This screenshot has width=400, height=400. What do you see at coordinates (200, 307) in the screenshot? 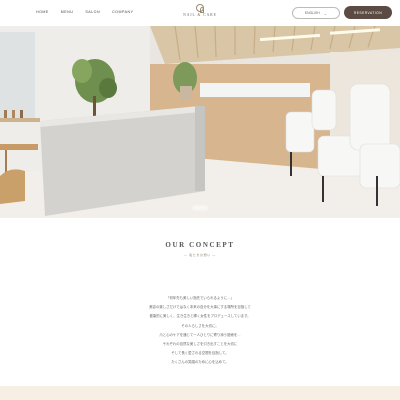
I see `concept-line: 美容の楽しさだけではなく本来の自分を大事にする場所を目指して` at bounding box center [200, 307].